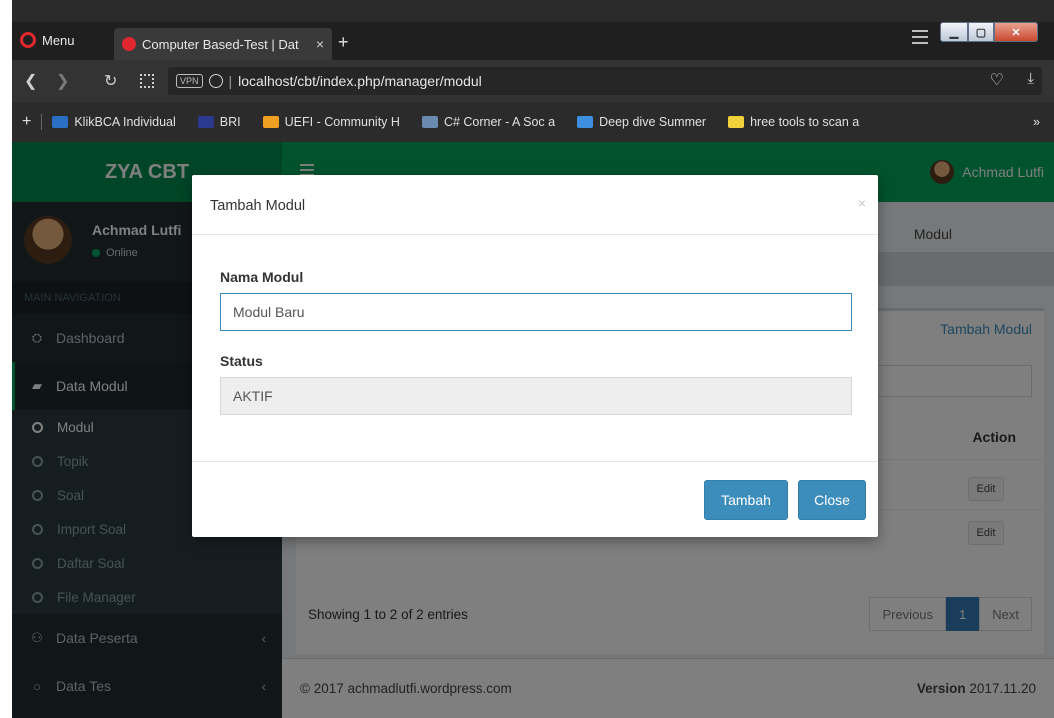 Image resolution: width=1054 pixels, height=718 pixels. Describe the element at coordinates (125, 122) in the screenshot. I see `bookmark-label: KlikBCA Individual` at that location.